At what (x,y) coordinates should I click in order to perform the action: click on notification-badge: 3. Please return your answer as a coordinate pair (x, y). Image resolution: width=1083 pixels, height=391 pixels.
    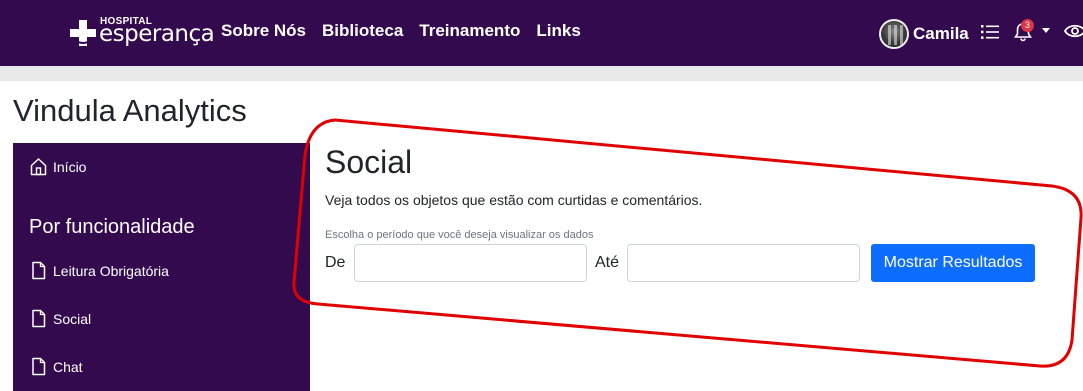
    Looking at the image, I should click on (1027, 25).